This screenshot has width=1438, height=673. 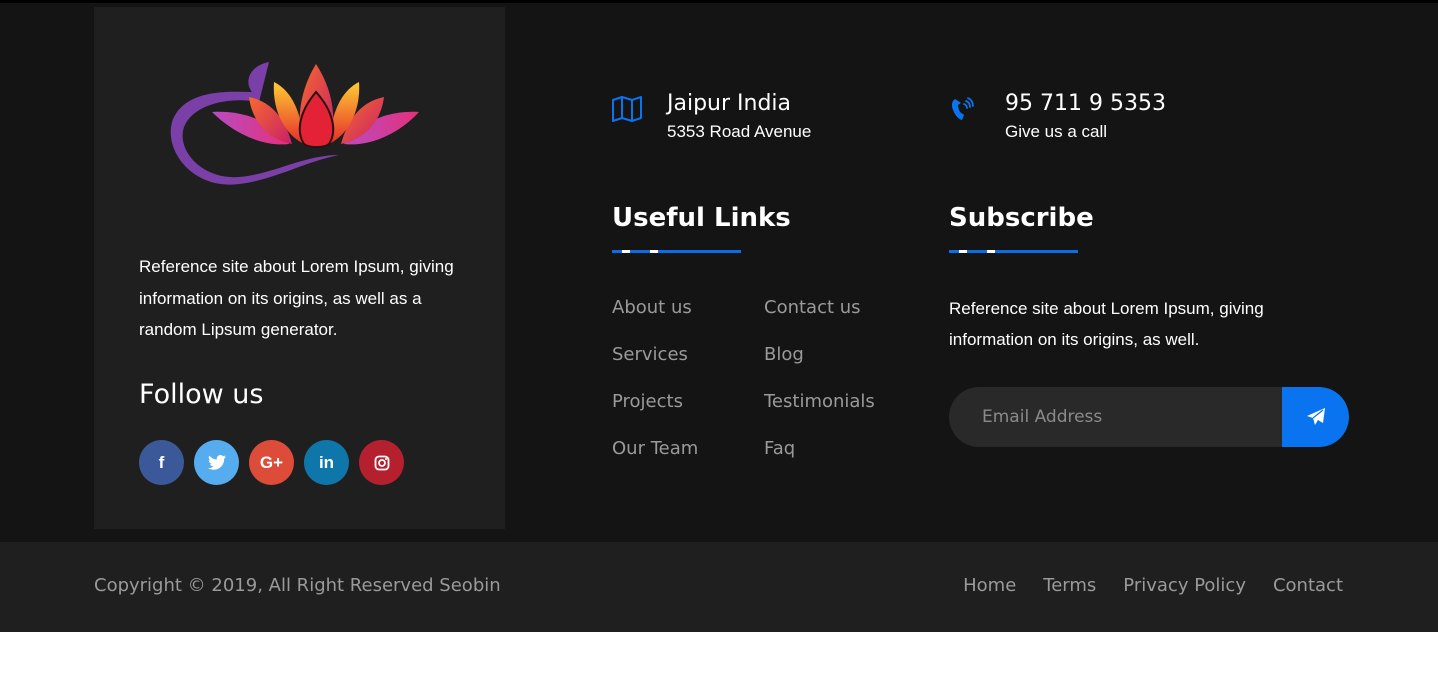 What do you see at coordinates (688, 355) in the screenshot?
I see `link-services: Services` at bounding box center [688, 355].